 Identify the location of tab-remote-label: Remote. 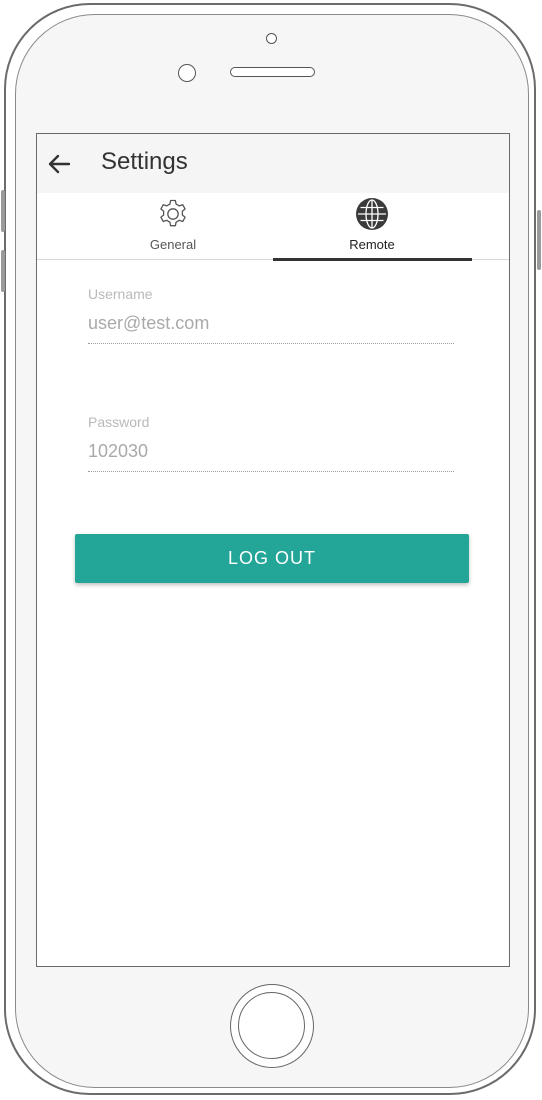
(372, 244).